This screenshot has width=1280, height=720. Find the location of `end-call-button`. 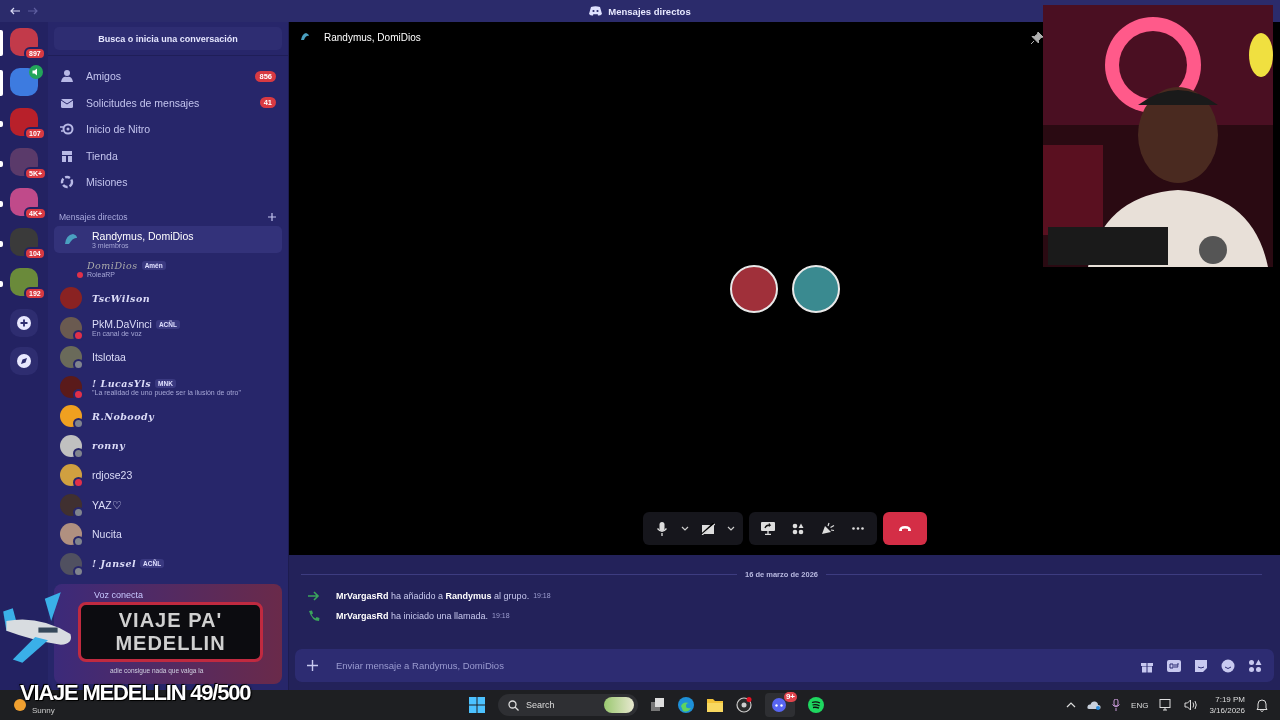

end-call-button is located at coordinates (904, 528).